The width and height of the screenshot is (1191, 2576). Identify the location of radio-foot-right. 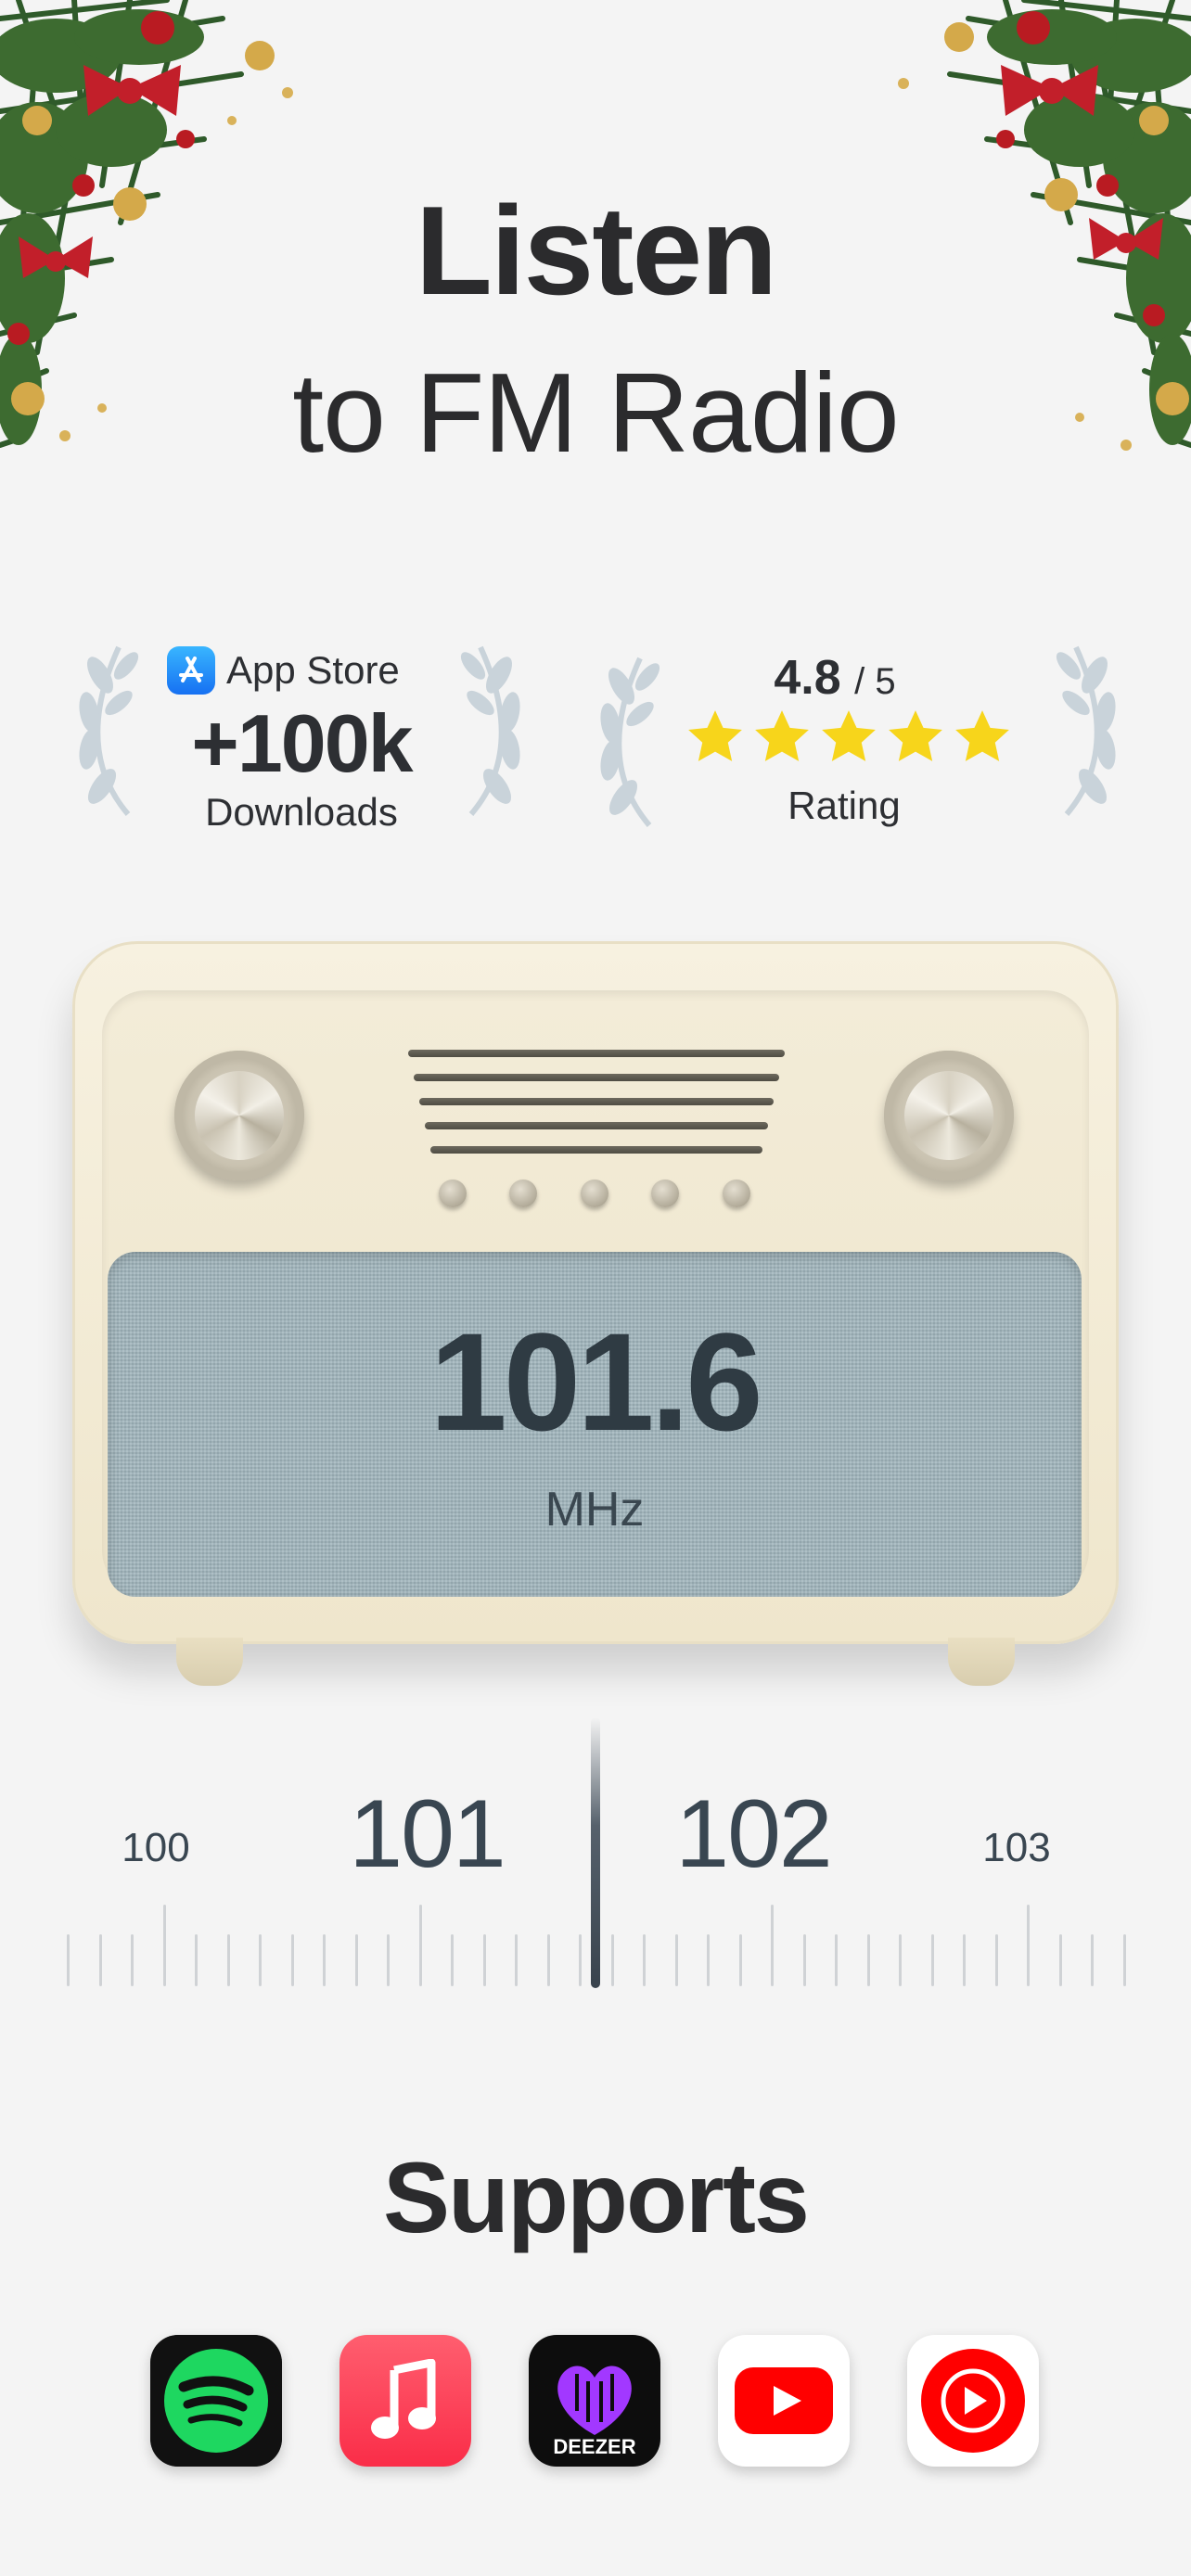
(981, 1662).